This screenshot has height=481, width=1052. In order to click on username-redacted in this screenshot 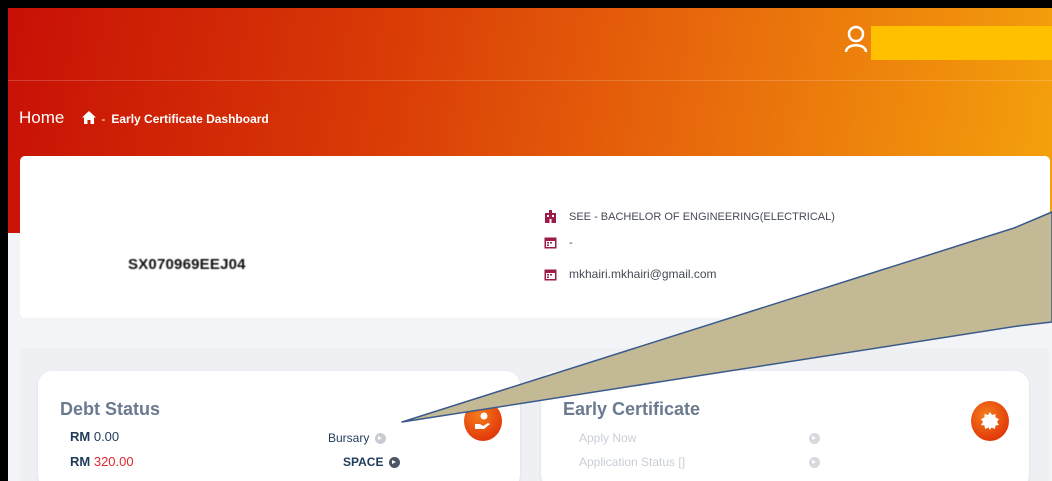, I will do `click(961, 43)`.